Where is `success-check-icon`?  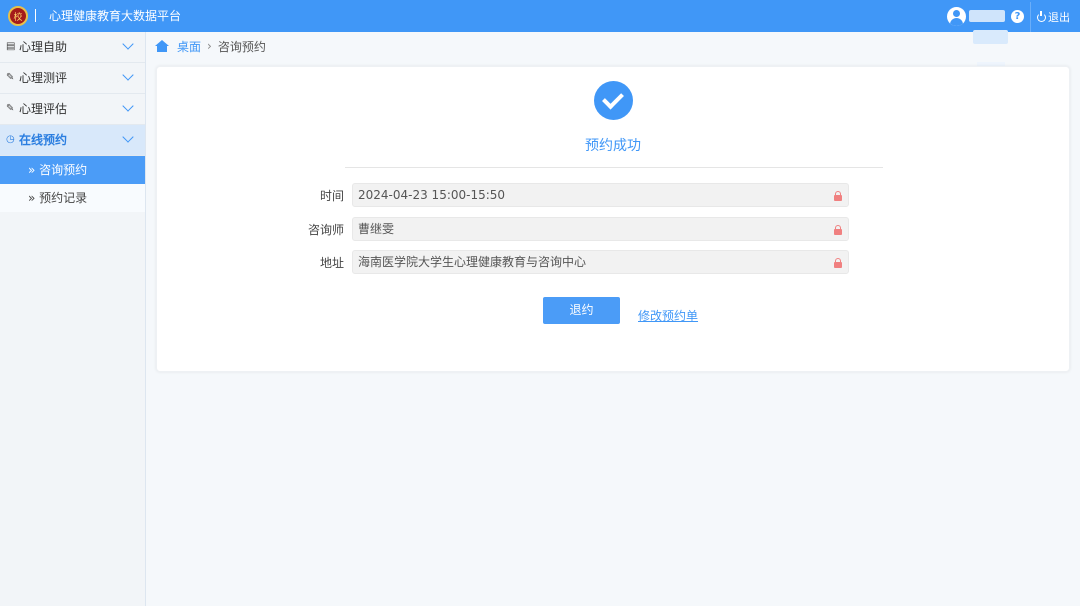
success-check-icon is located at coordinates (613, 100).